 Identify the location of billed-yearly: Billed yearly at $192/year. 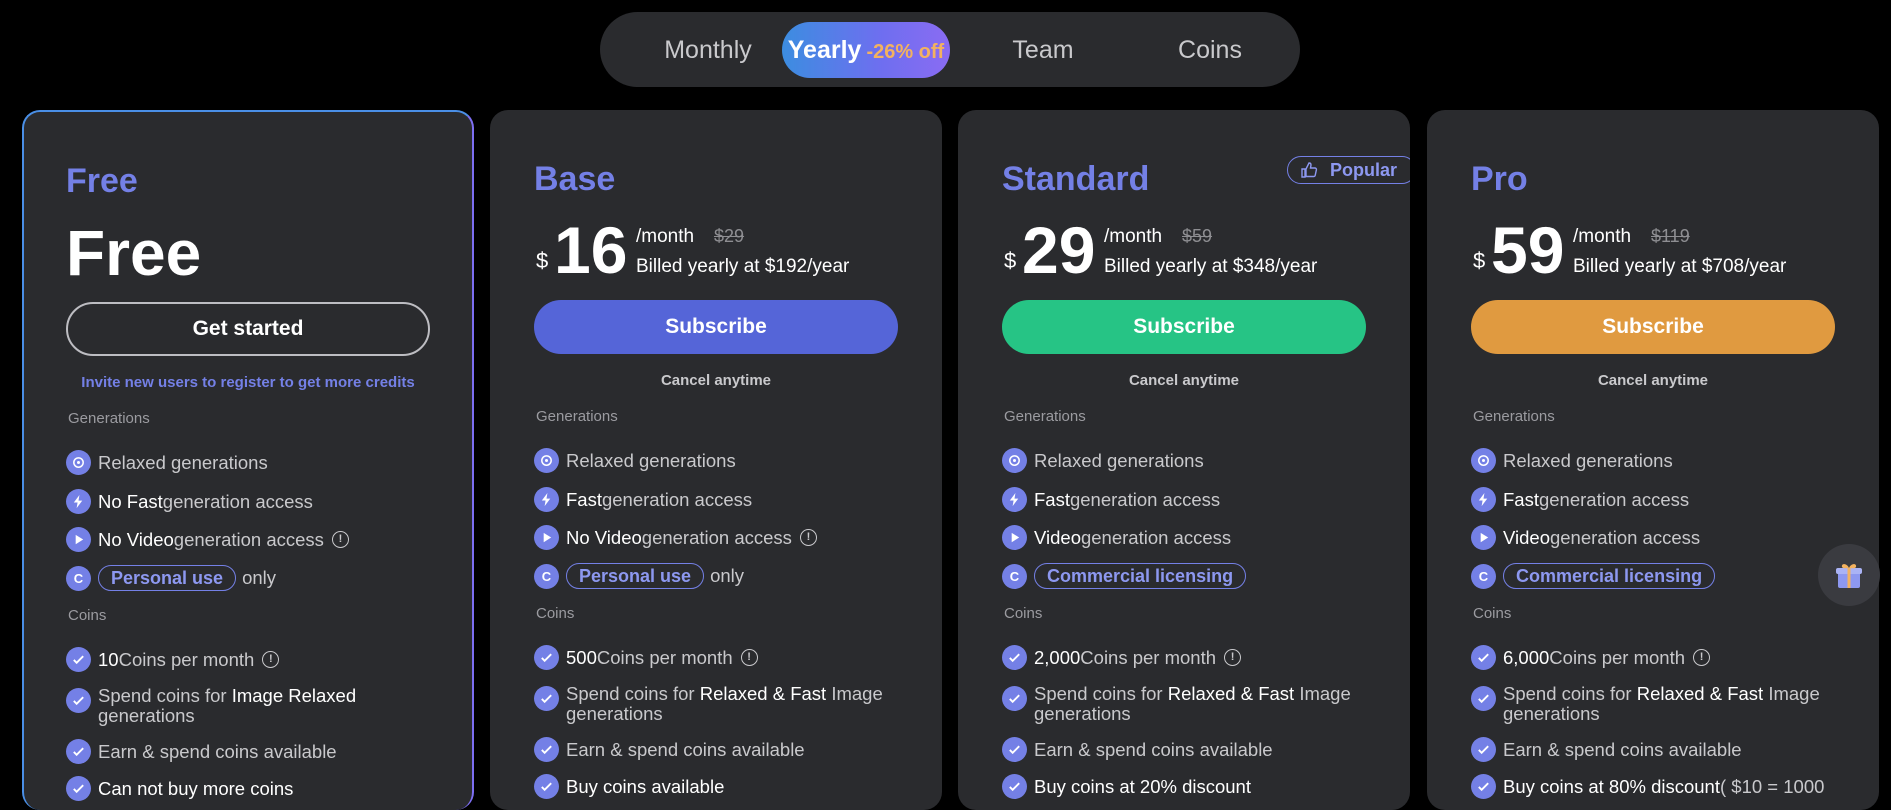
(743, 266).